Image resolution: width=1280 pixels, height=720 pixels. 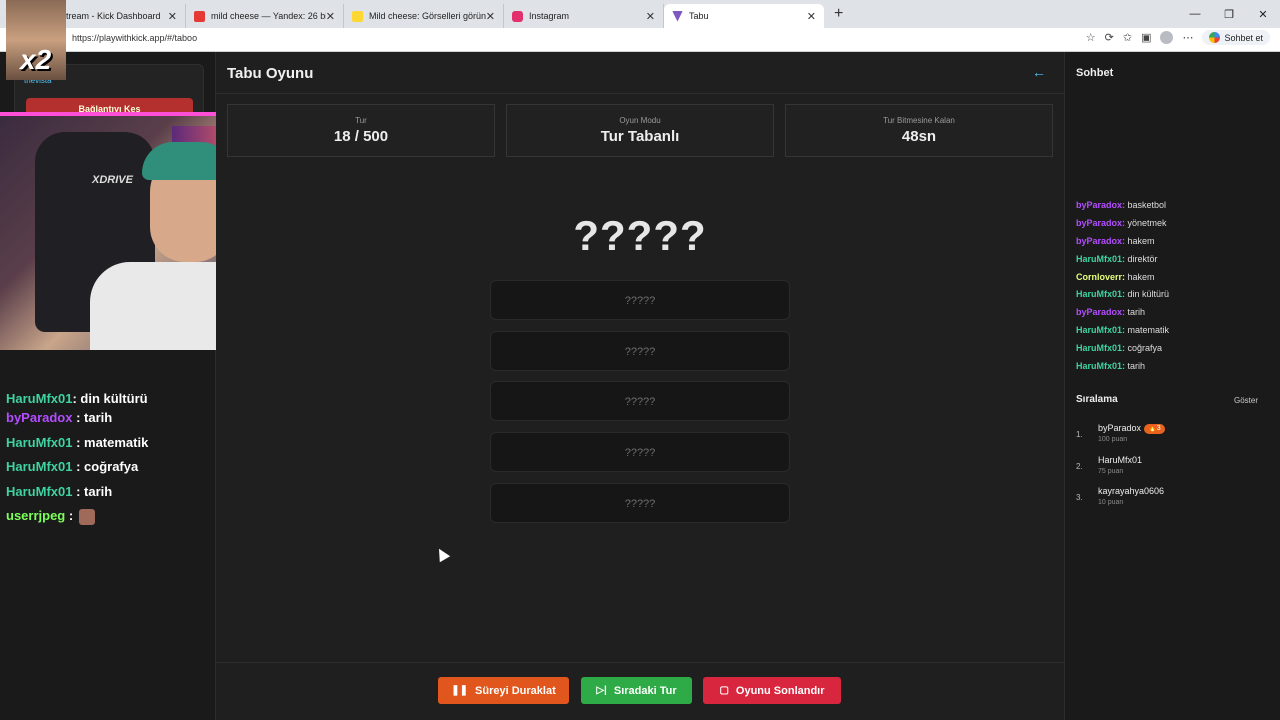 I want to click on rank-number: 2., so click(x=1079, y=466).